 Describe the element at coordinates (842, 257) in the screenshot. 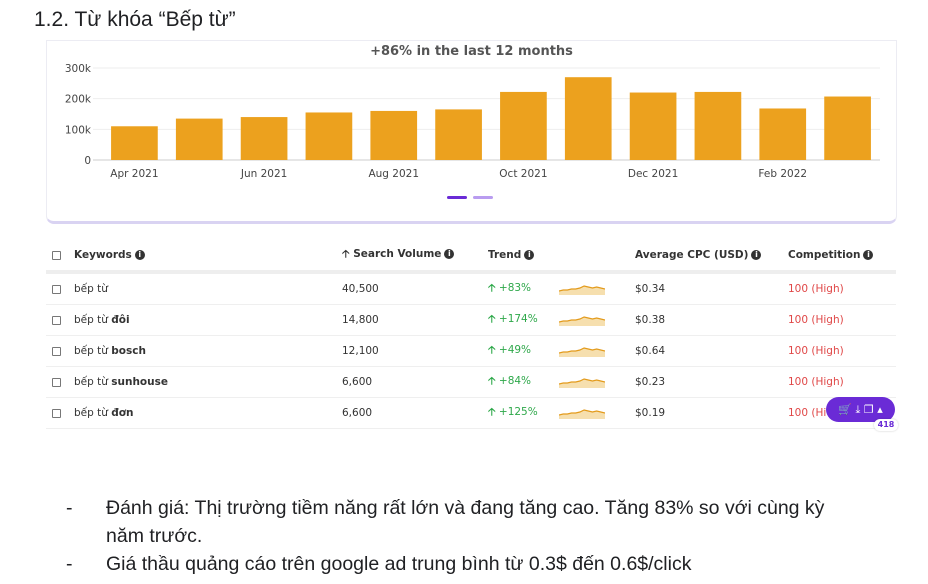

I see `competition-header: Competition i` at that location.